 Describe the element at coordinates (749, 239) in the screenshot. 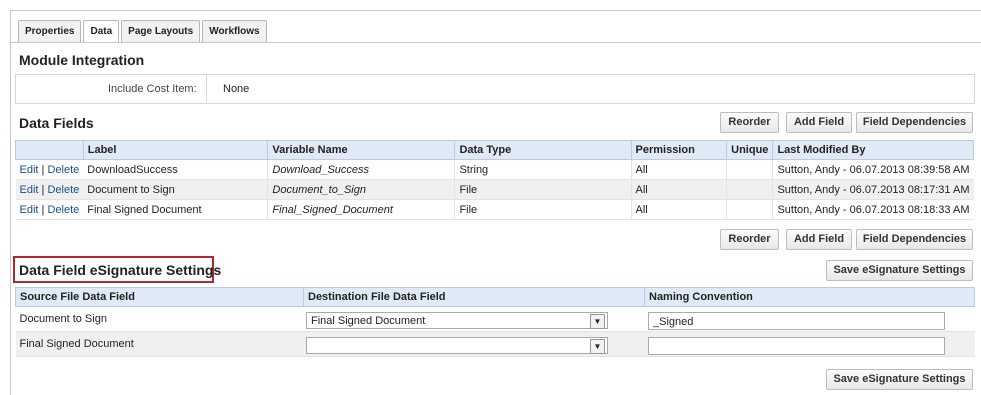

I see `reorder-button-bottom: Reorder` at that location.